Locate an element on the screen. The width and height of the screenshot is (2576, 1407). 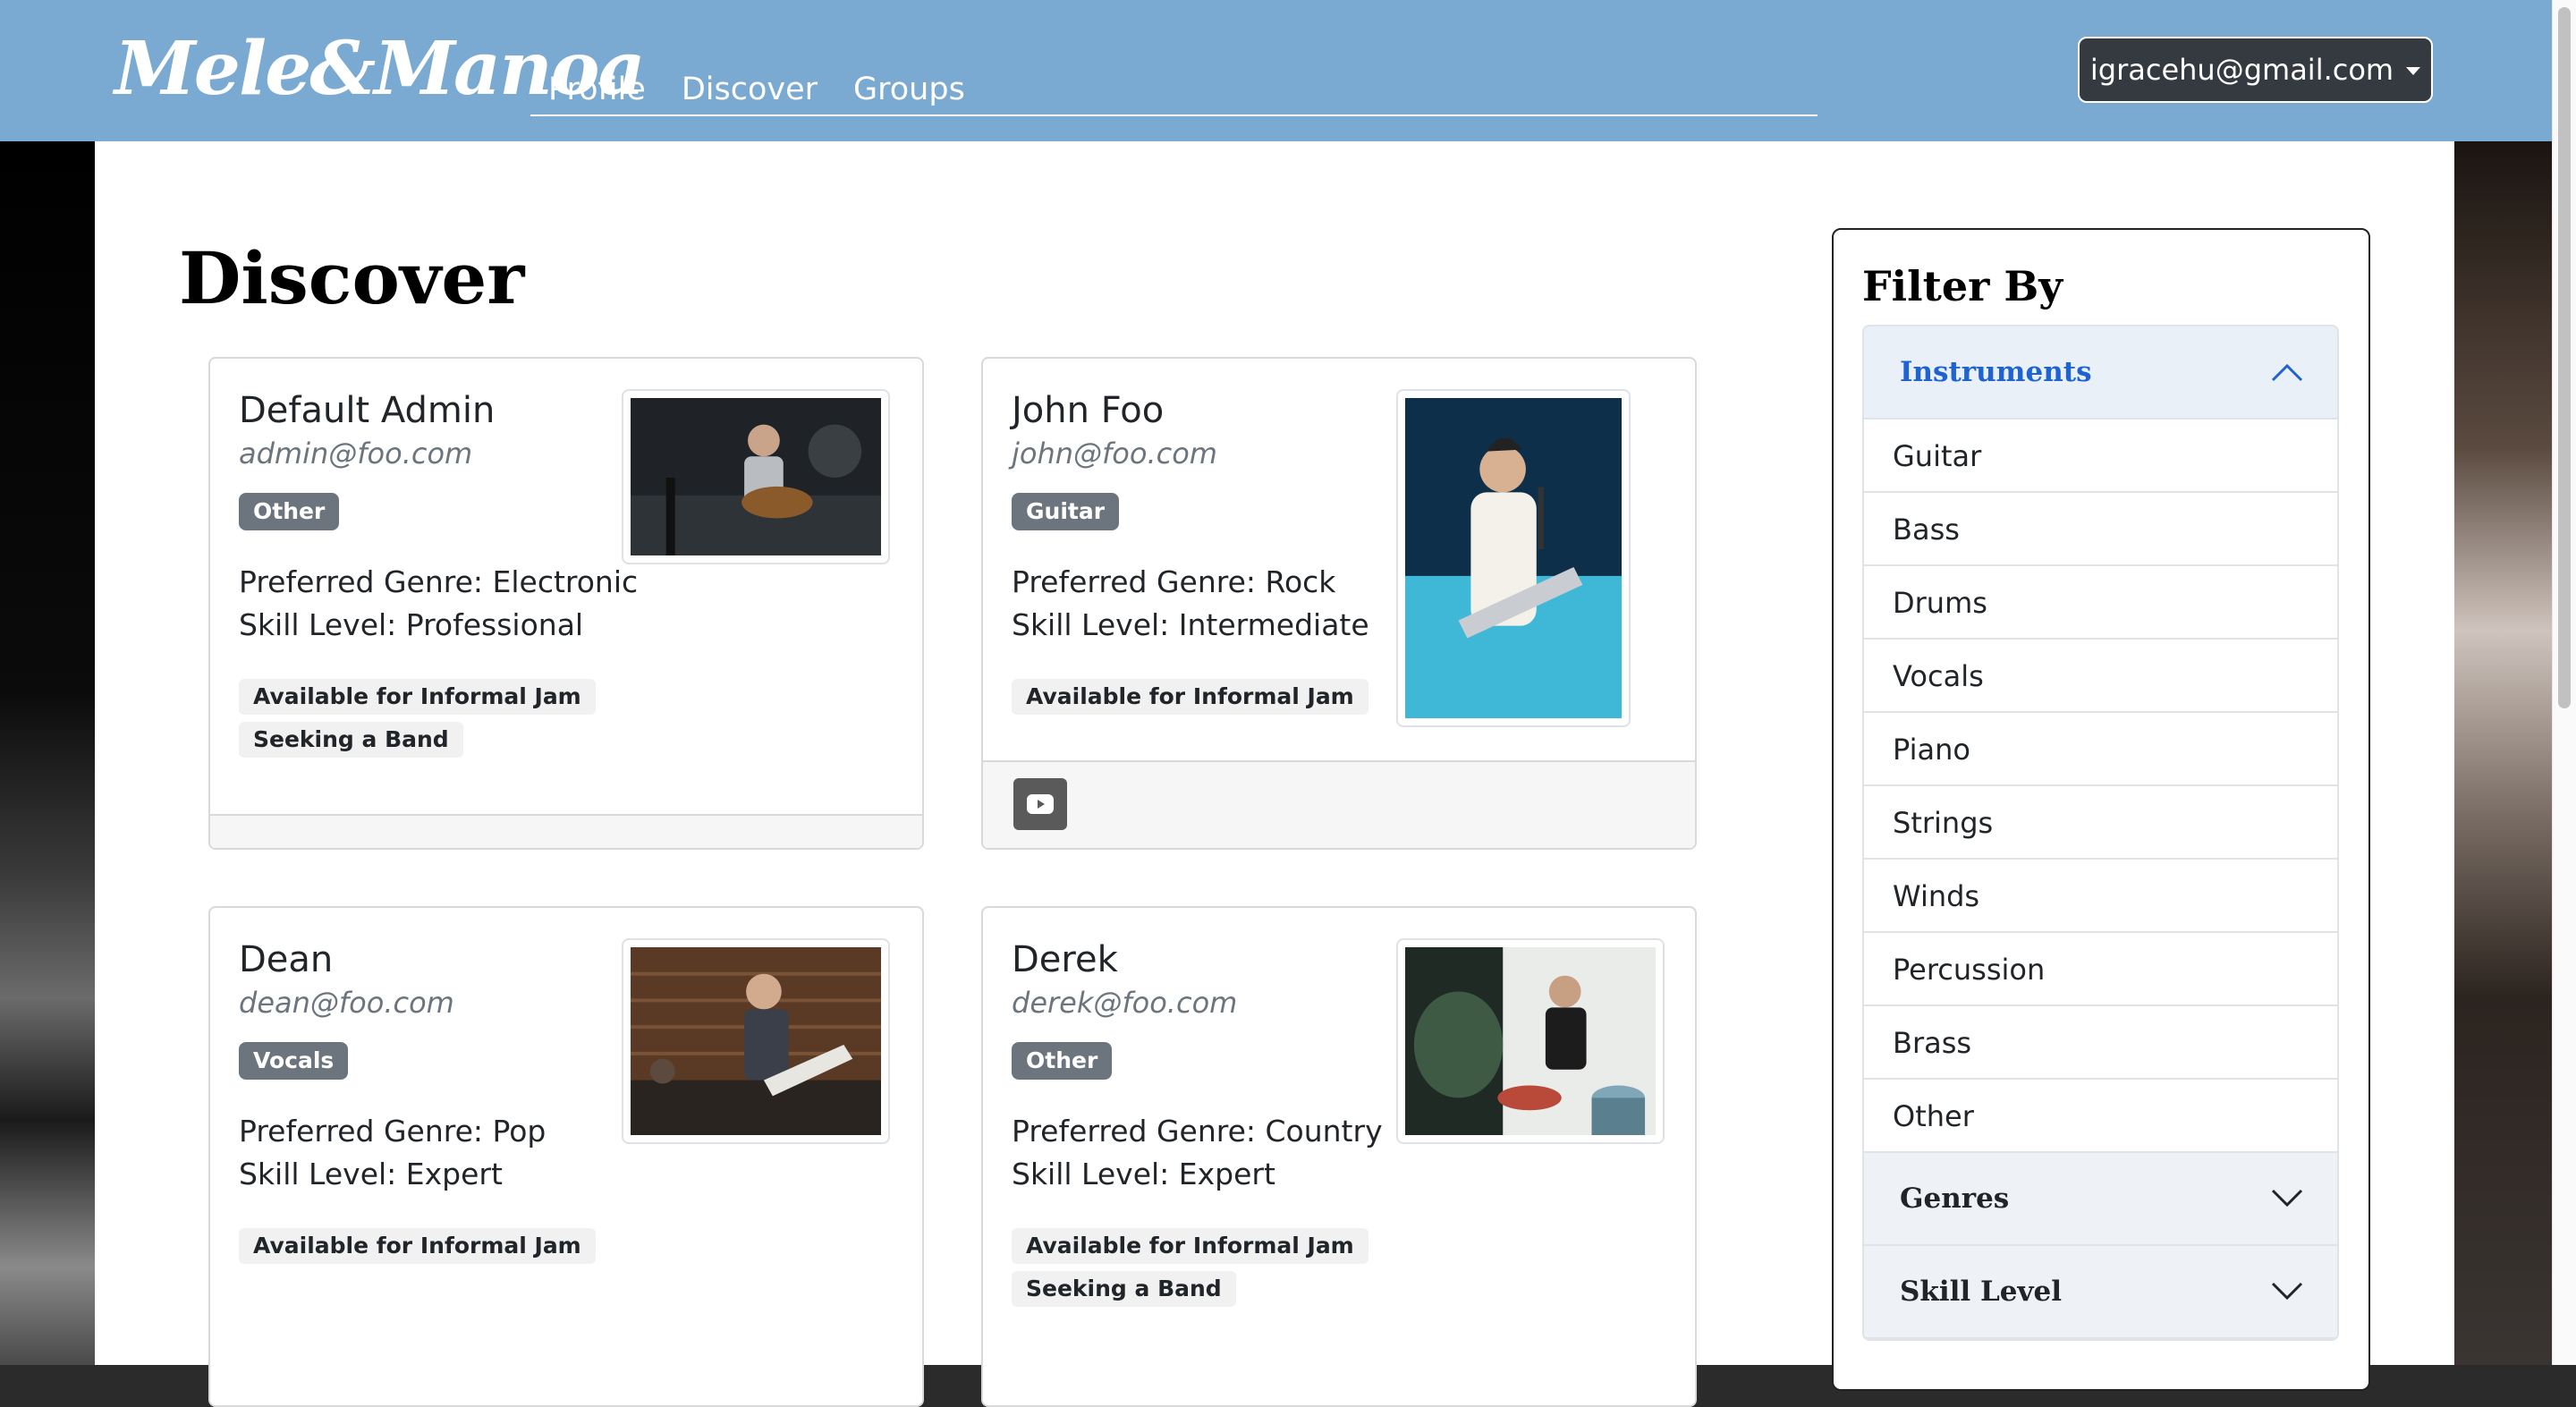
skill-level: Skill Level: Professional is located at coordinates (411, 624).